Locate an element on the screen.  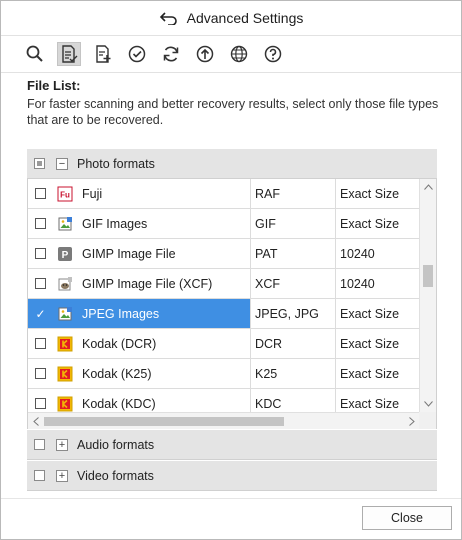
group-photo-checkbox is located at coordinates (39, 163).